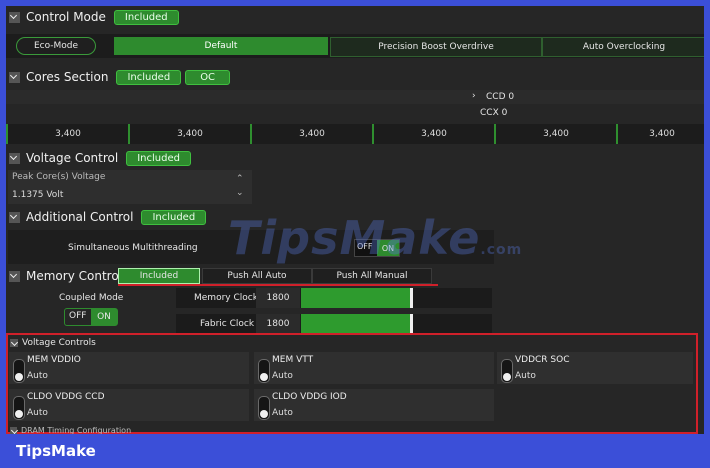  What do you see at coordinates (374, 405) in the screenshot?
I see `cldo-vddg-iod-control: CLDO VDDG IOD Auto` at bounding box center [374, 405].